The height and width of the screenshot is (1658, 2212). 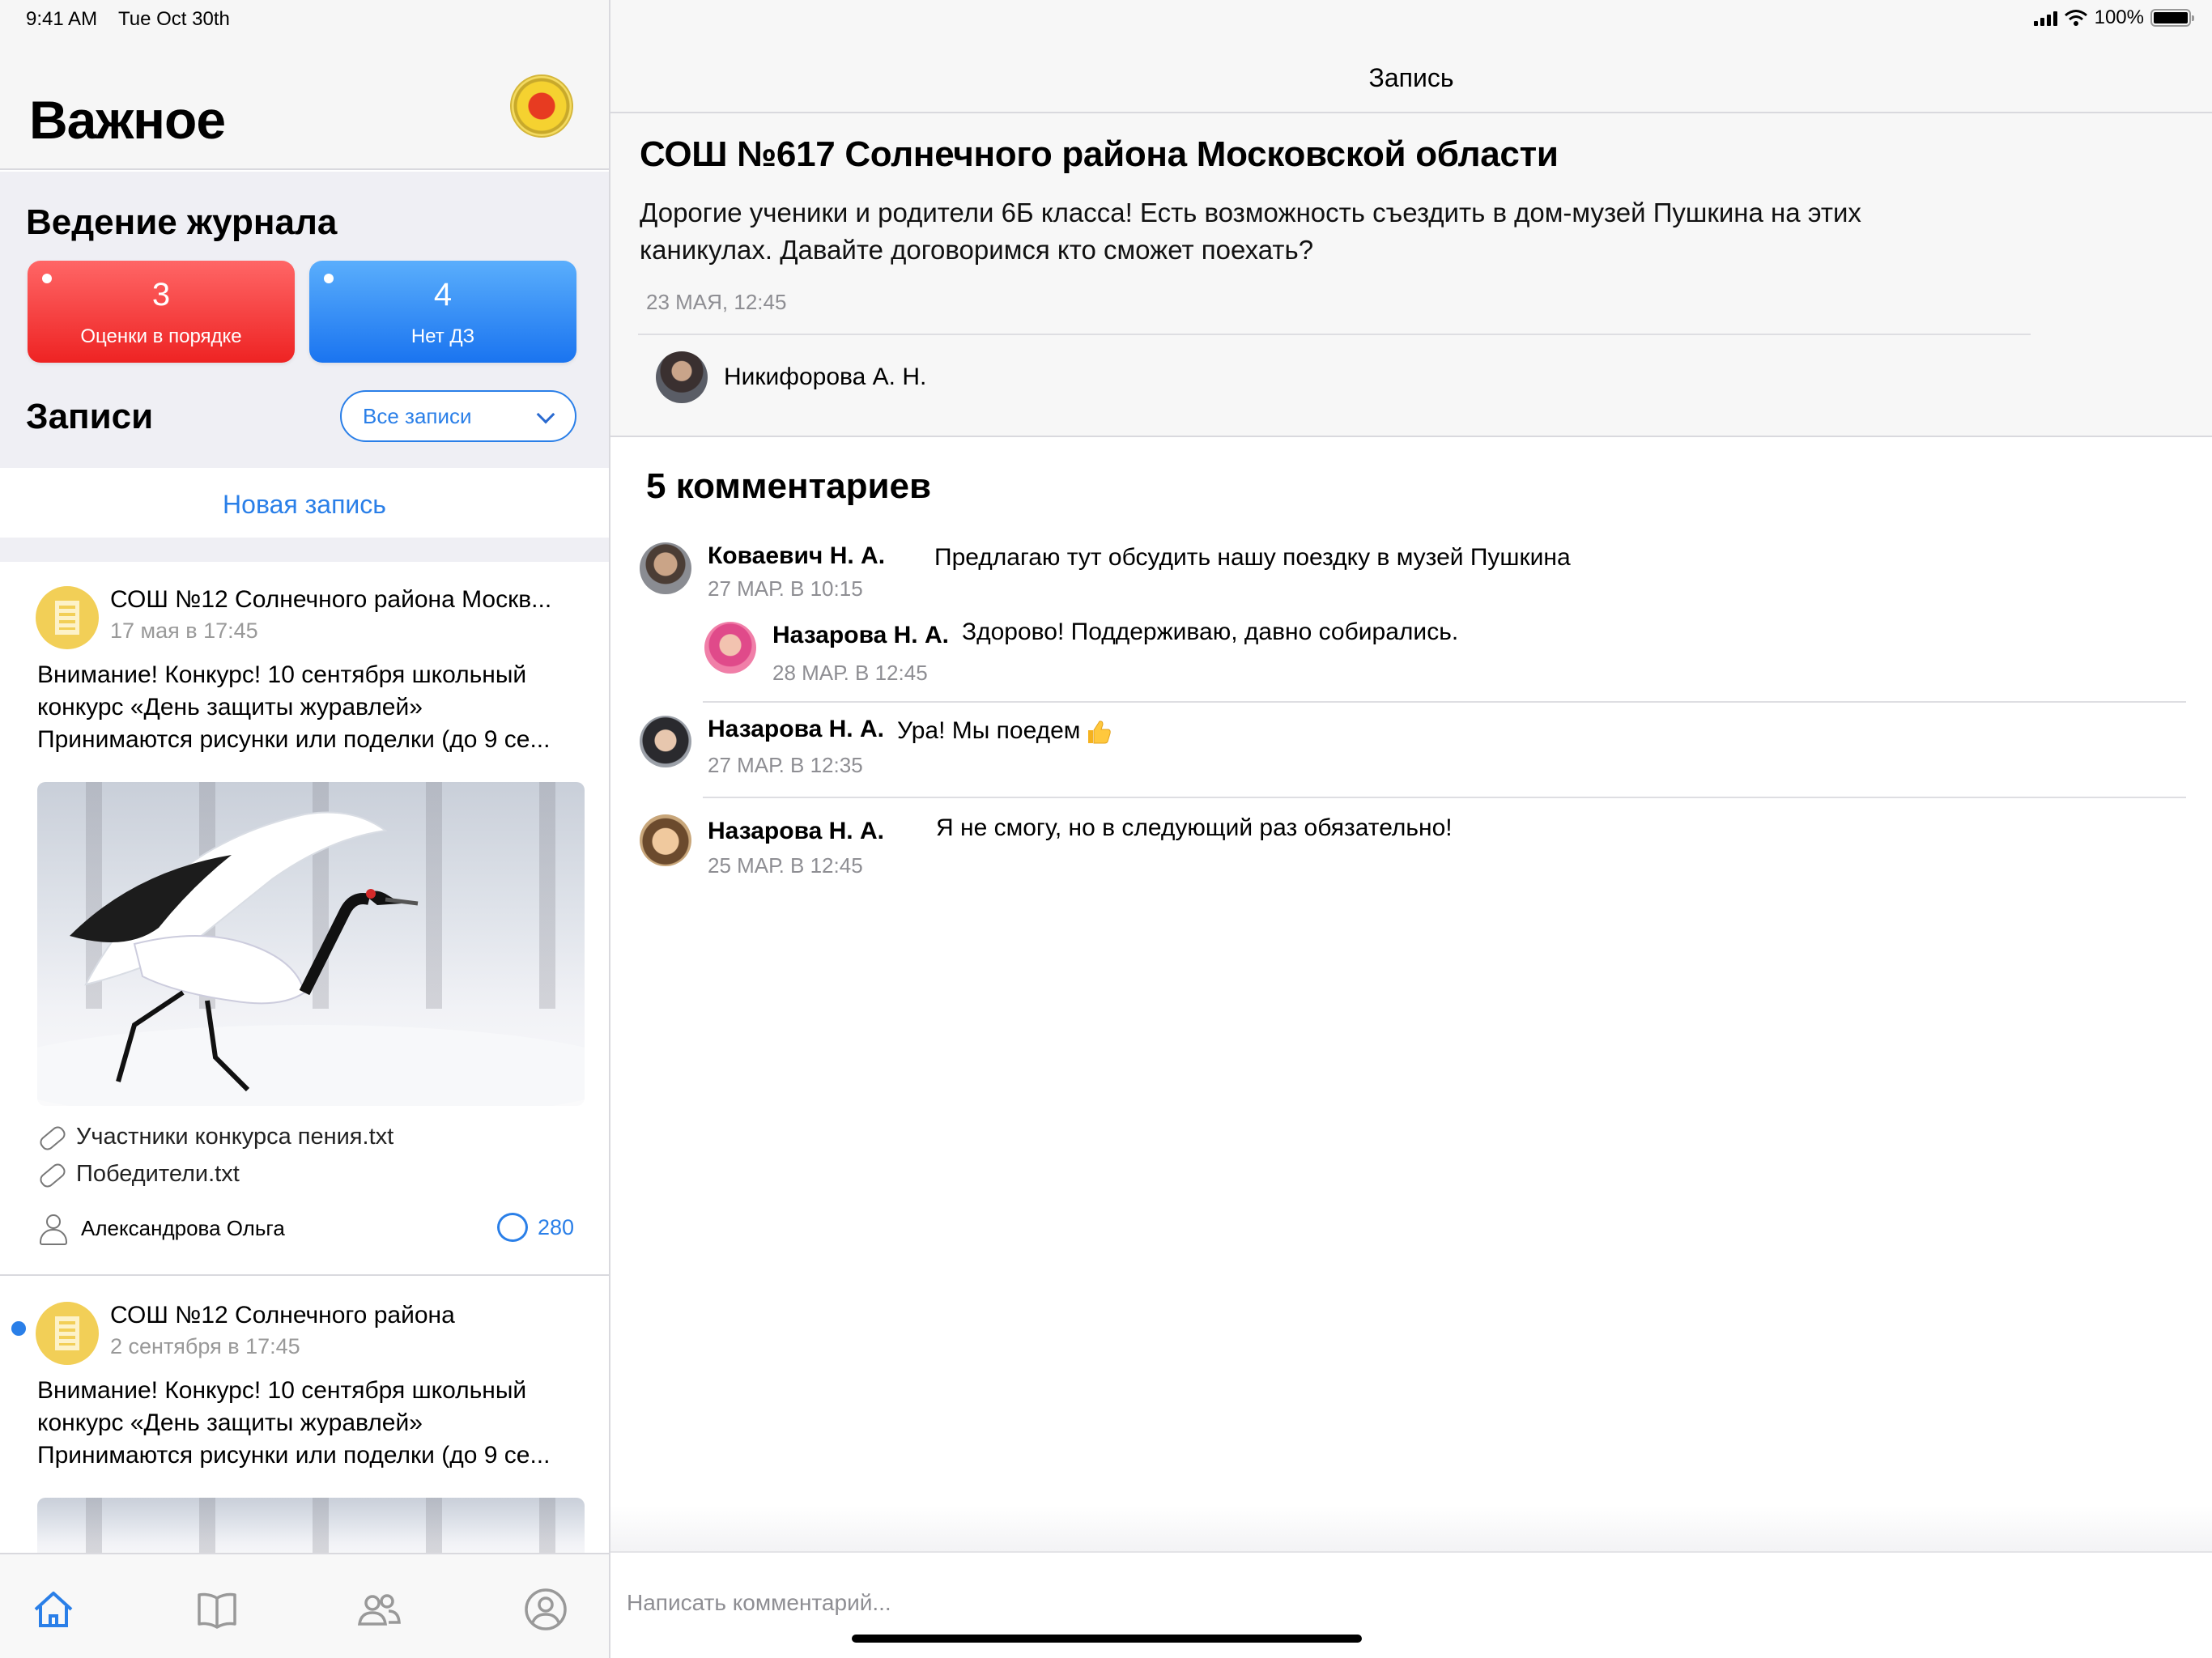 What do you see at coordinates (184, 631) in the screenshot?
I see `post-date: 17 мая в 17:45` at bounding box center [184, 631].